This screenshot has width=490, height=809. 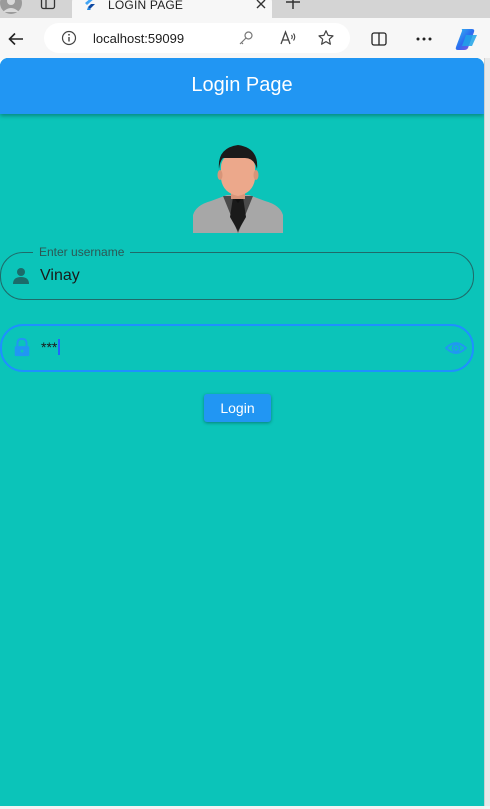 I want to click on info-icon, so click(x=69, y=38).